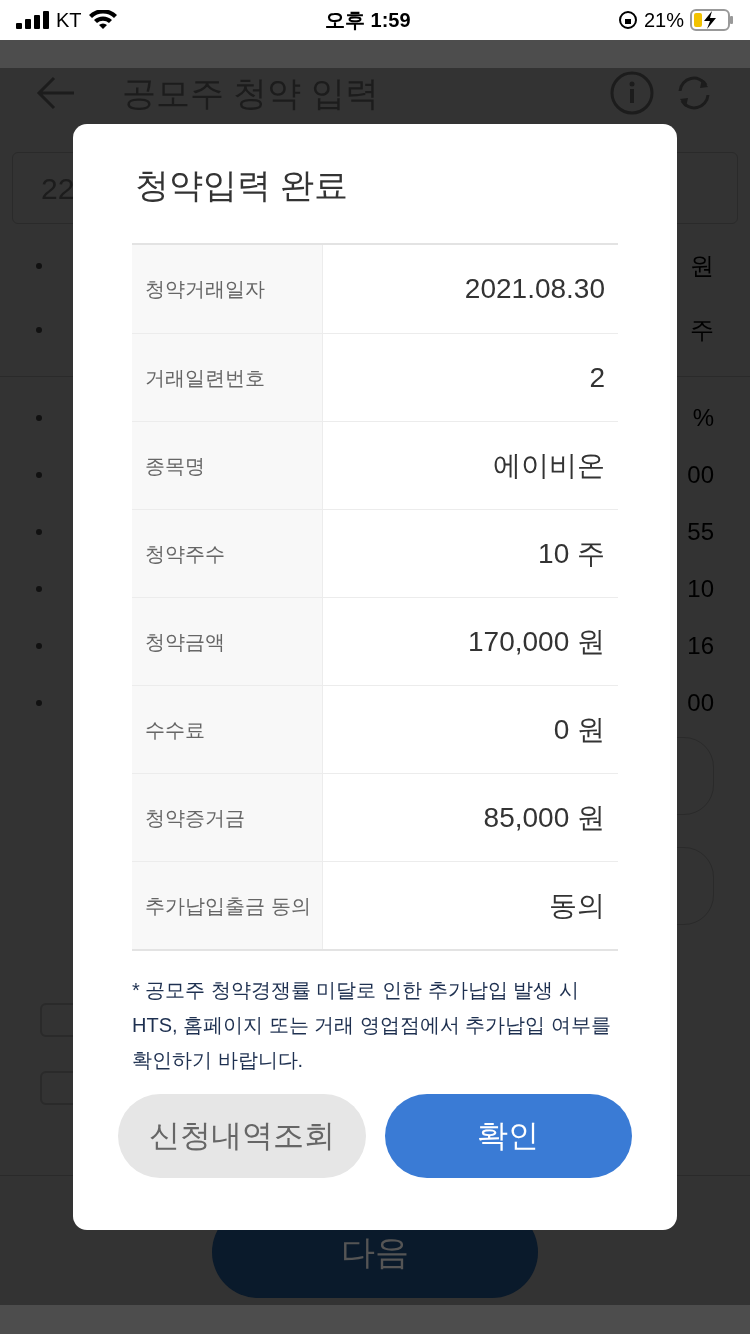  I want to click on signal-icon, so click(33, 20).